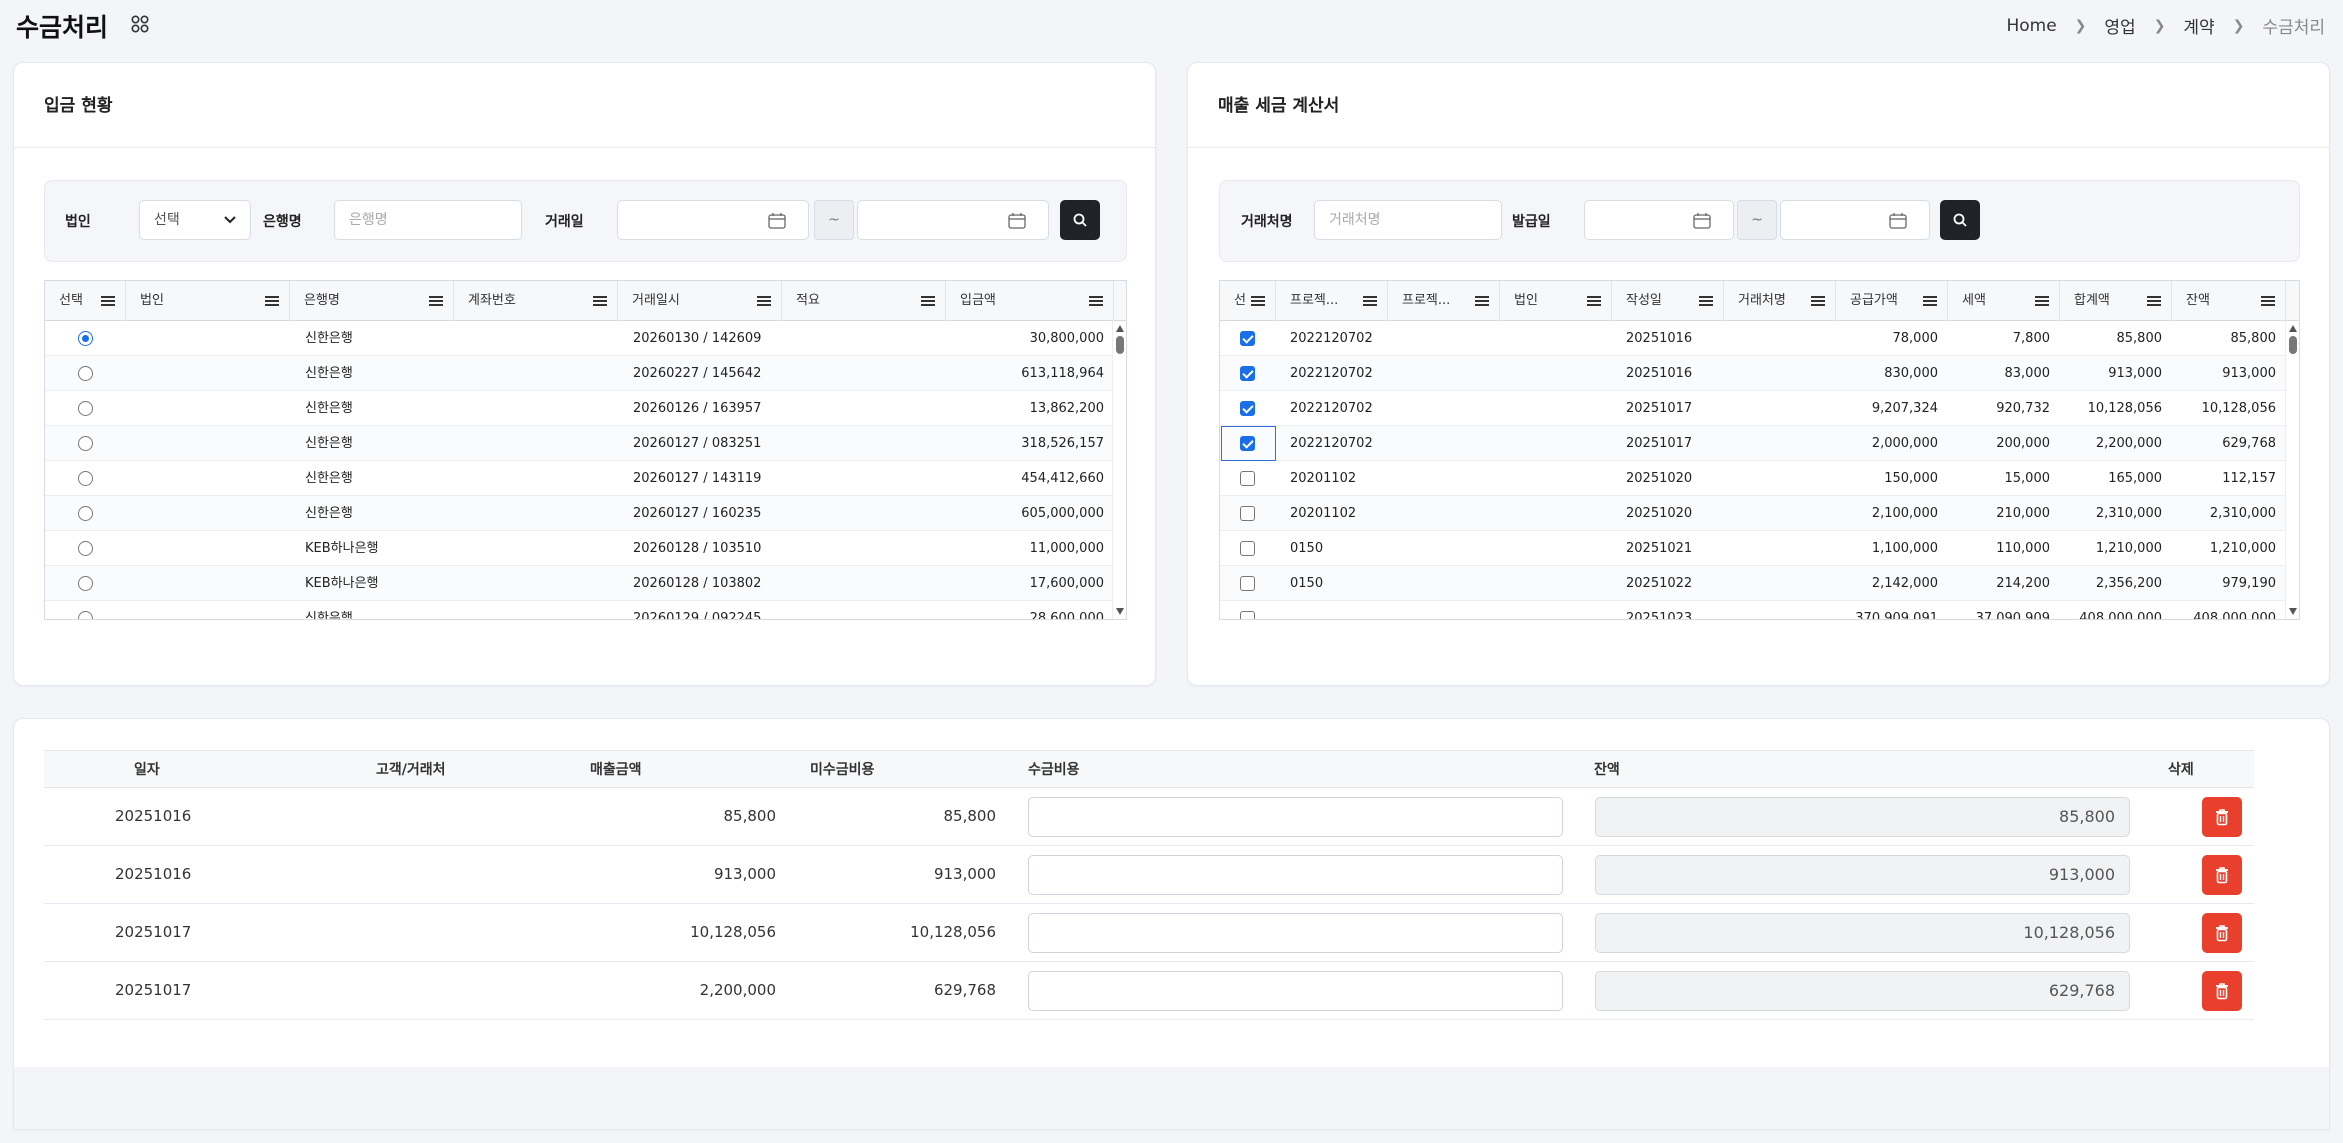 The width and height of the screenshot is (2343, 1143). I want to click on col-datetime: 거래일시, so click(700, 301).